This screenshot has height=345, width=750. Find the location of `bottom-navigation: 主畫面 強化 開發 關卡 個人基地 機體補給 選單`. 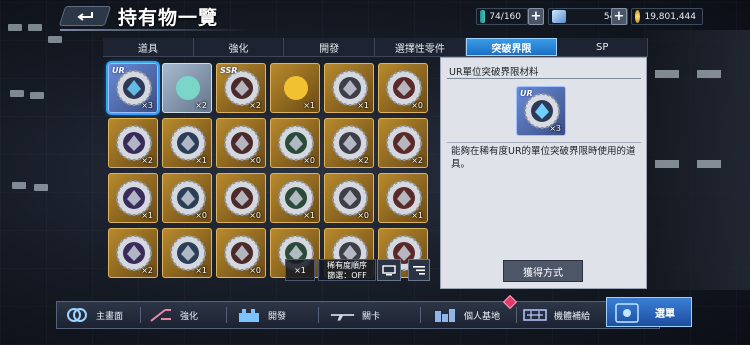

bottom-navigation: 主畫面 強化 開發 關卡 個人基地 機體補給 選單 is located at coordinates (375, 313).